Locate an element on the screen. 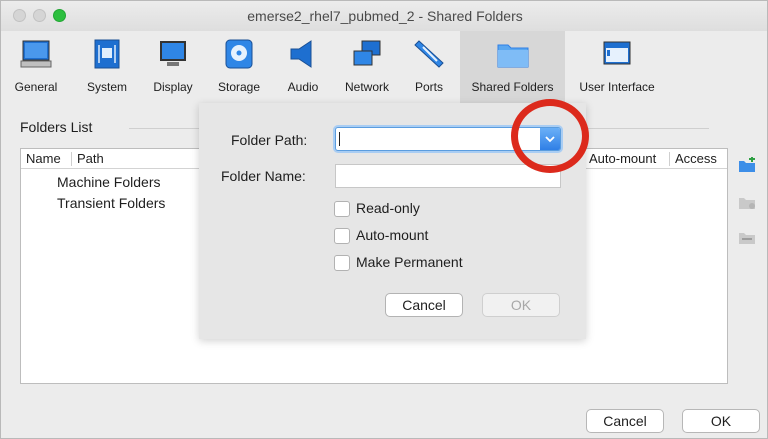  tab-user-interface: User Interface is located at coordinates (617, 67).